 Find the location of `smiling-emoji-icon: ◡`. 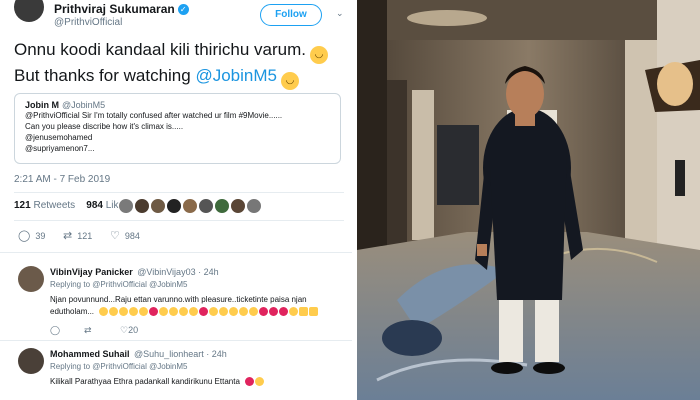

smiling-emoji-icon: ◡ is located at coordinates (289, 81).